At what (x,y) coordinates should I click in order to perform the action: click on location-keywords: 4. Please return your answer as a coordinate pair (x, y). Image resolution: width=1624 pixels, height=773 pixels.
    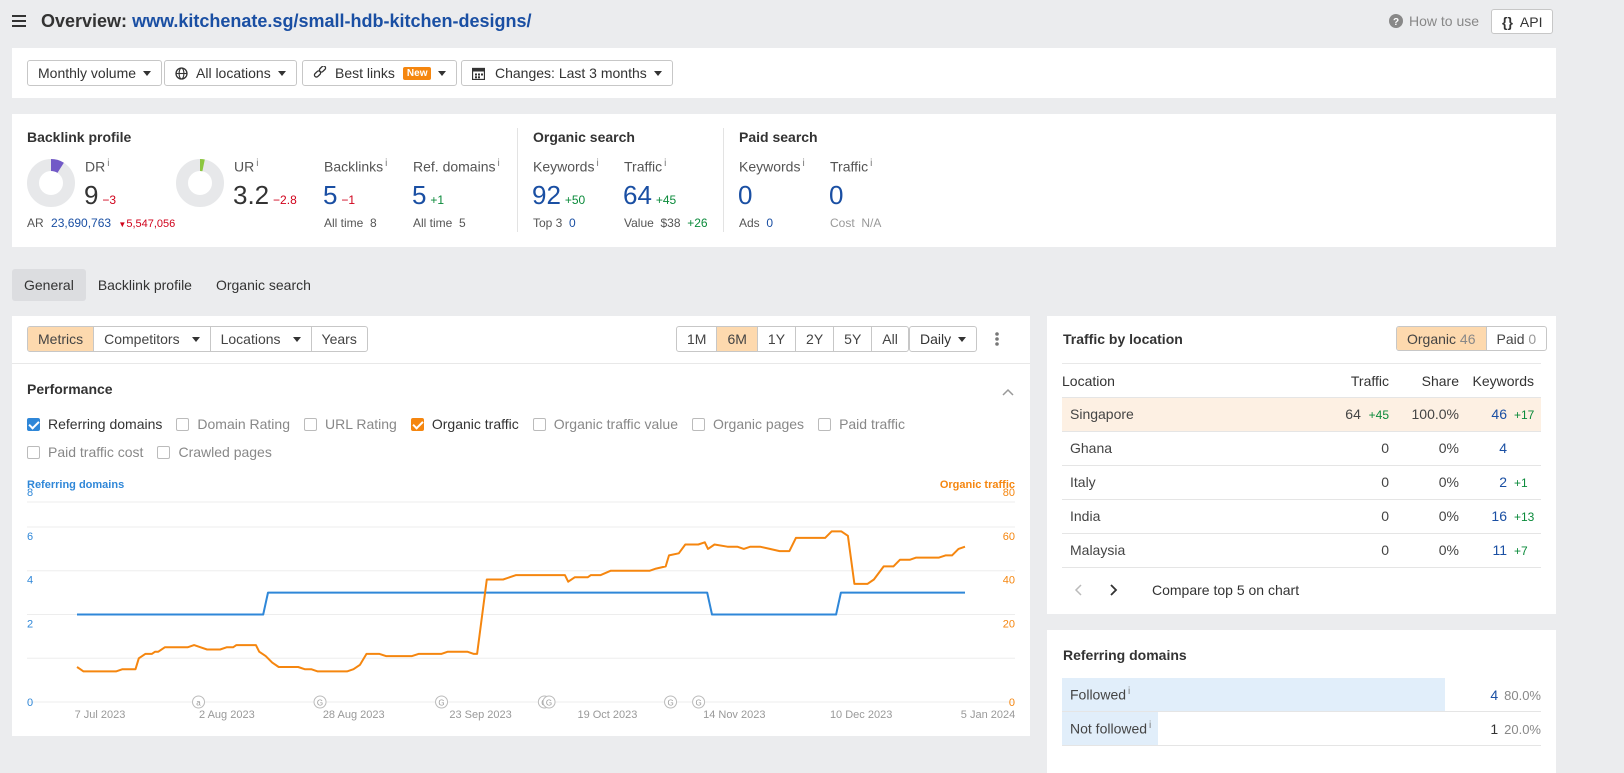
    Looking at the image, I should click on (1500, 448).